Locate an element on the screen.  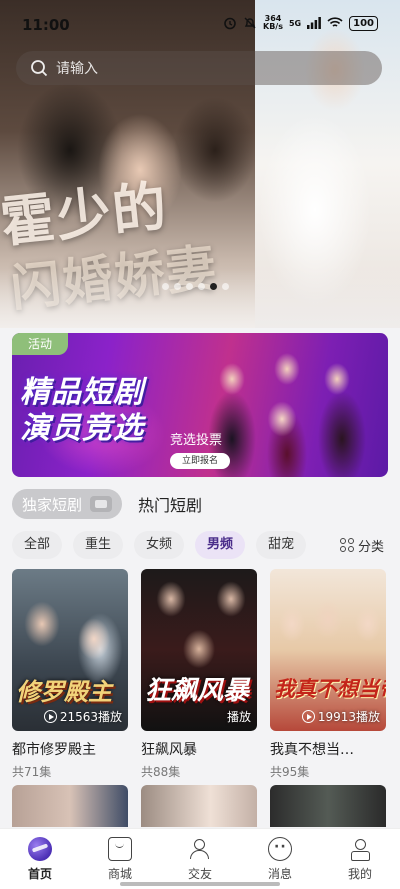
search-icon is located at coordinates (39, 68).